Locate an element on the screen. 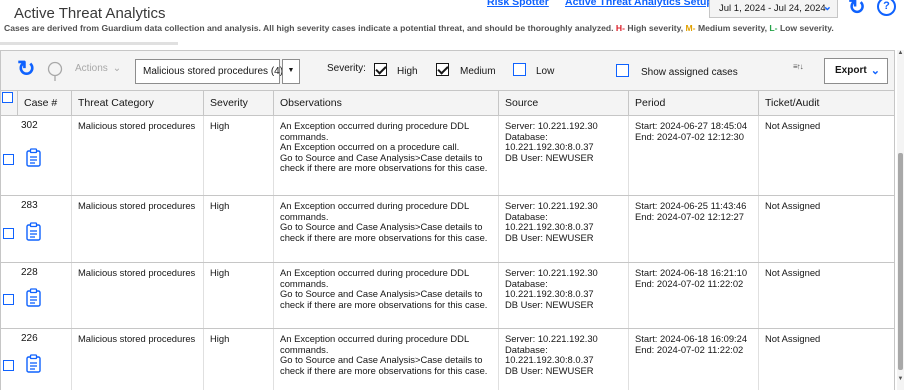 This screenshot has height=390, width=904. severity-h-letter: H- is located at coordinates (620, 28).